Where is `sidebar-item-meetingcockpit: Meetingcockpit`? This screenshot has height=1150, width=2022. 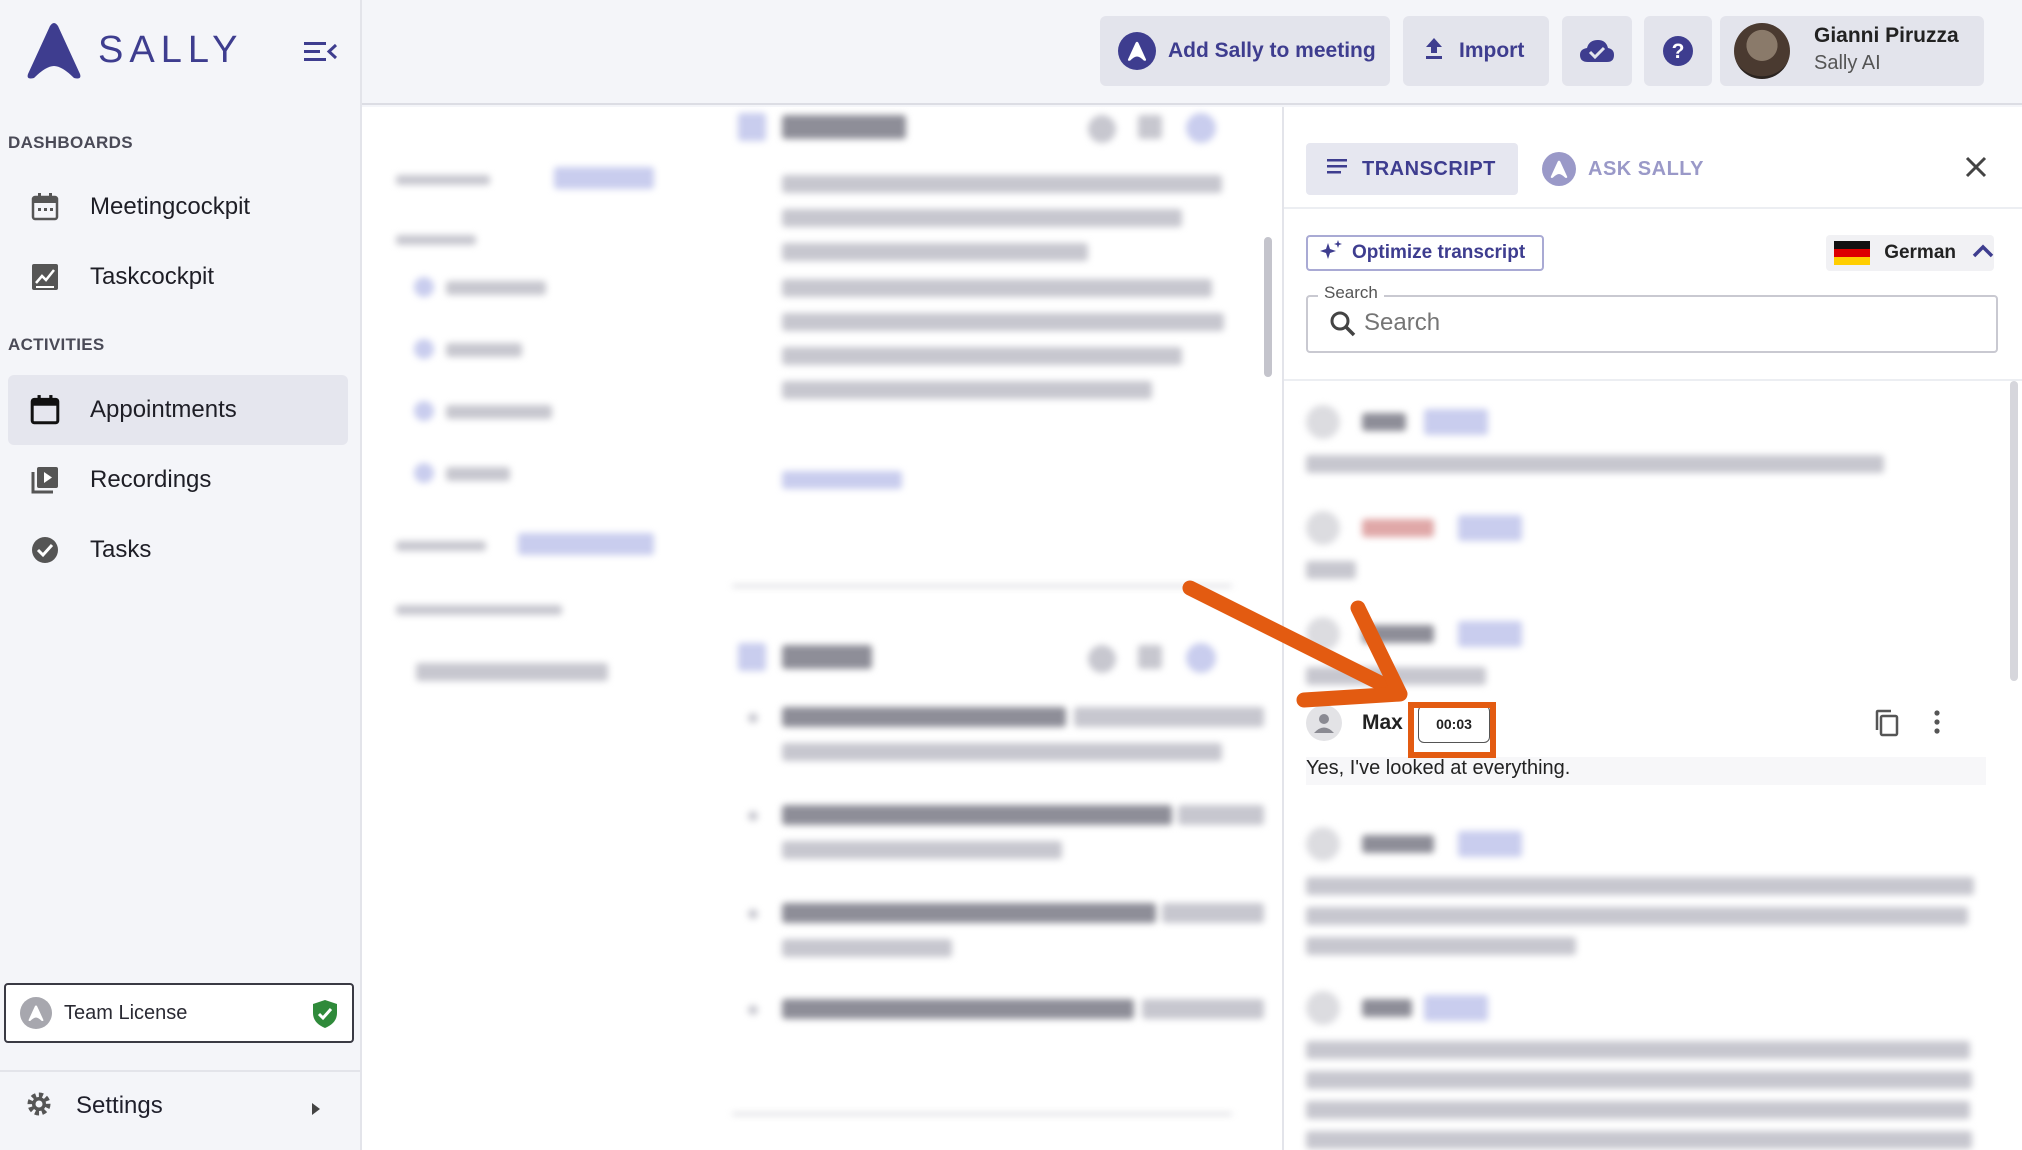 sidebar-item-meetingcockpit: Meetingcockpit is located at coordinates (178, 207).